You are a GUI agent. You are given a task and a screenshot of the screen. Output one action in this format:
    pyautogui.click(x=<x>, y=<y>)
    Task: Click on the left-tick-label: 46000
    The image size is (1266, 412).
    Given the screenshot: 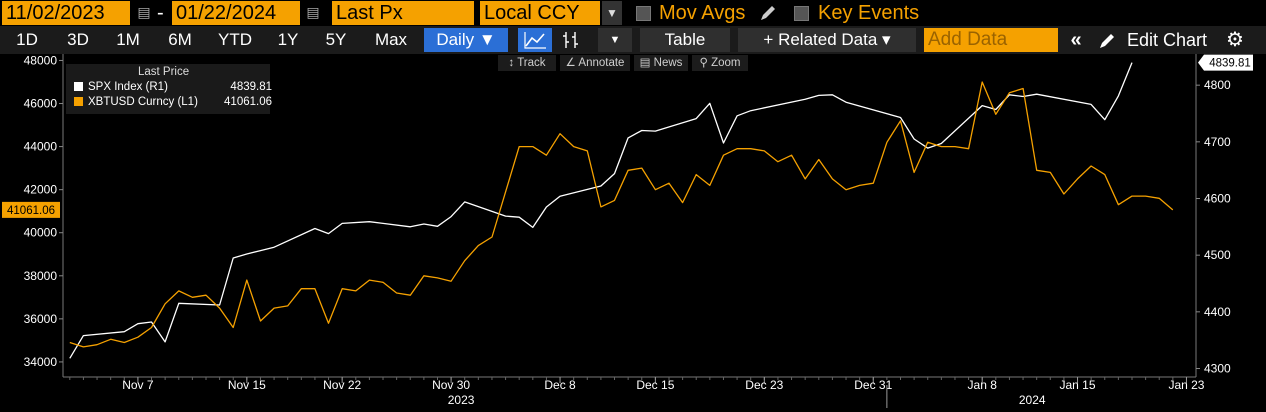 What is the action you would take?
    pyautogui.click(x=41, y=104)
    